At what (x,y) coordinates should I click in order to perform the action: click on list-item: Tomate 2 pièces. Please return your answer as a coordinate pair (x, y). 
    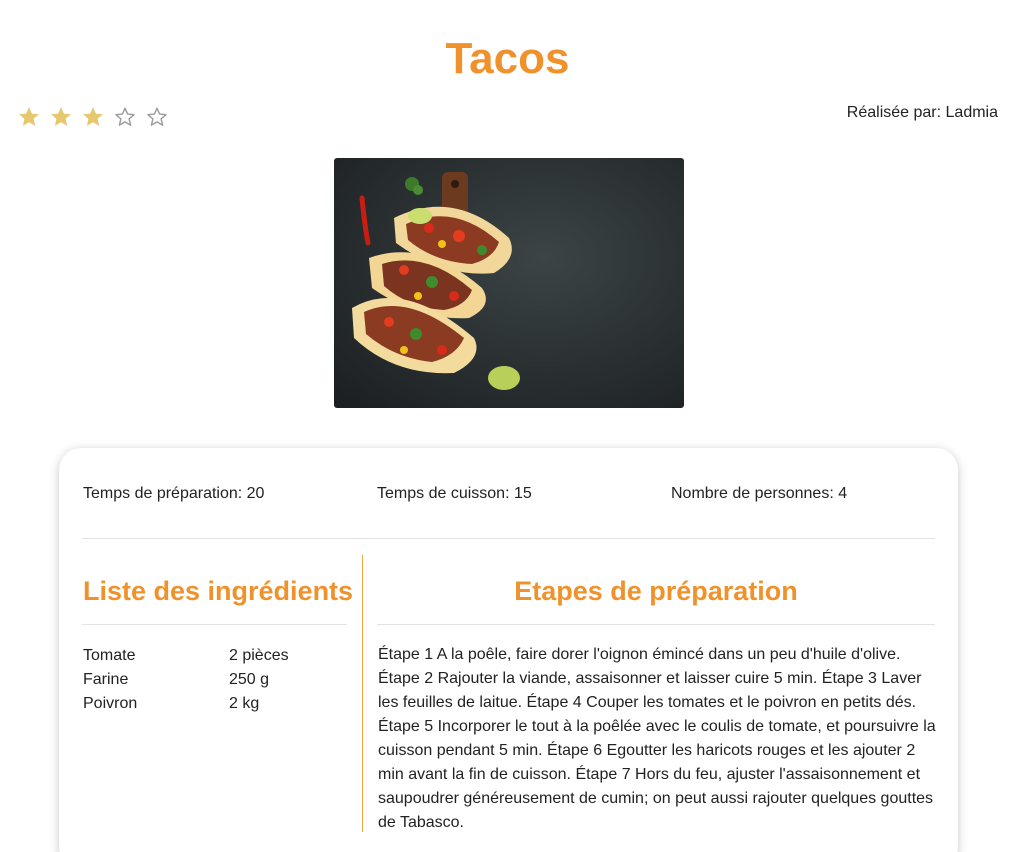
    Looking at the image, I should click on (213, 656).